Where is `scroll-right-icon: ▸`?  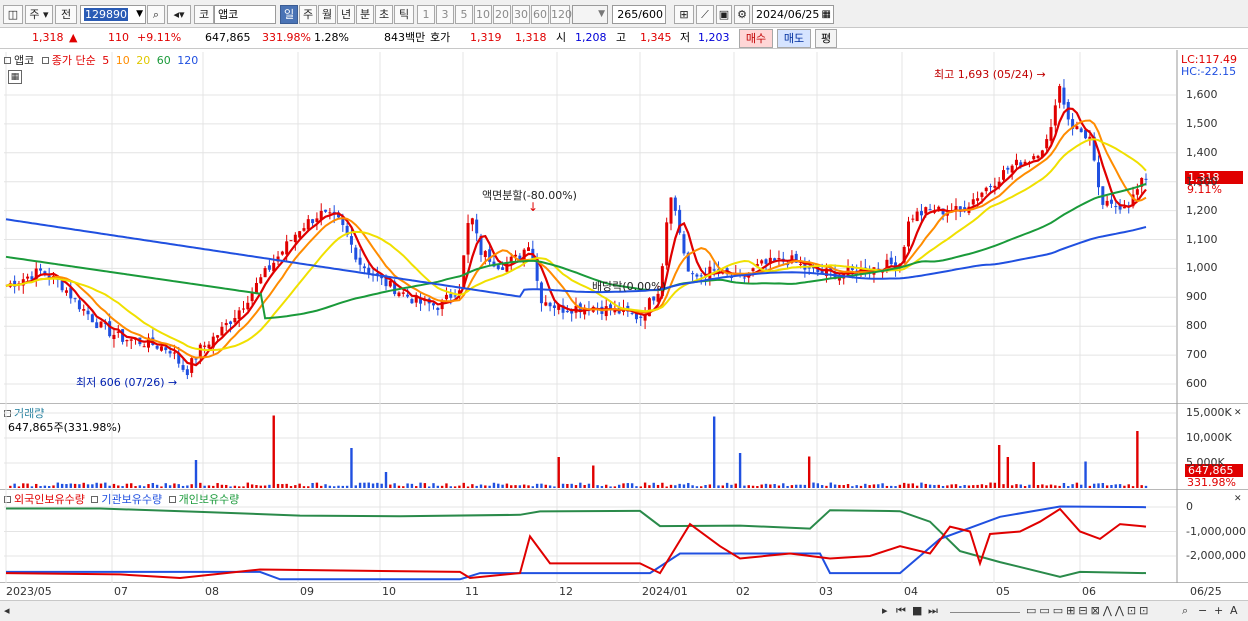 scroll-right-icon: ▸ is located at coordinates (885, 611).